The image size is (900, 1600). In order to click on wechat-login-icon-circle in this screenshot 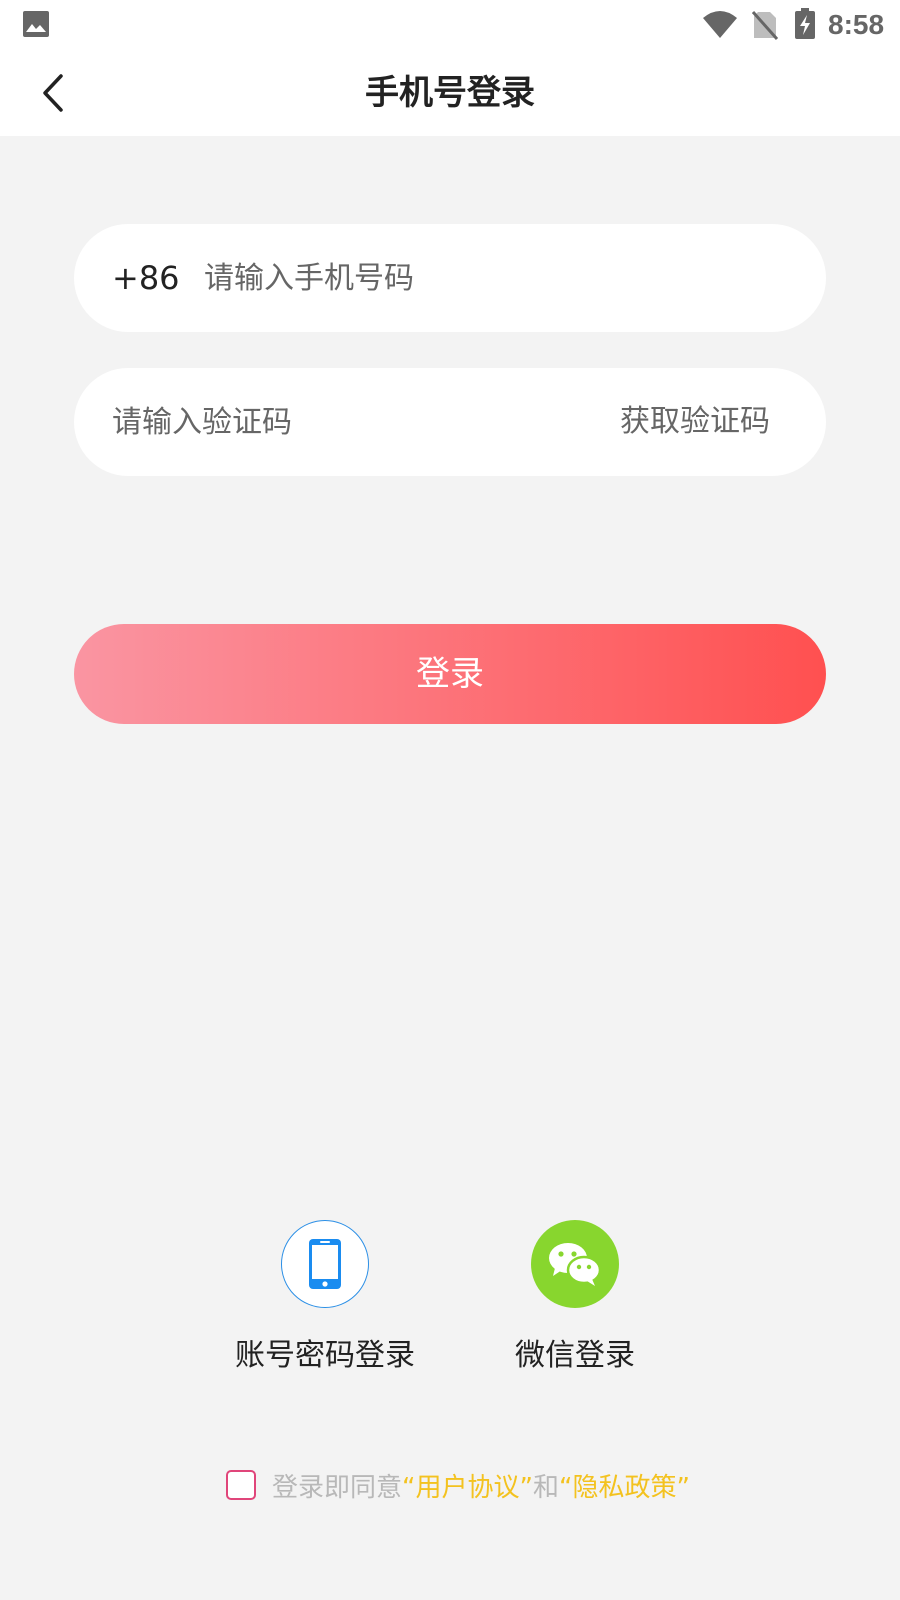, I will do `click(575, 1264)`.